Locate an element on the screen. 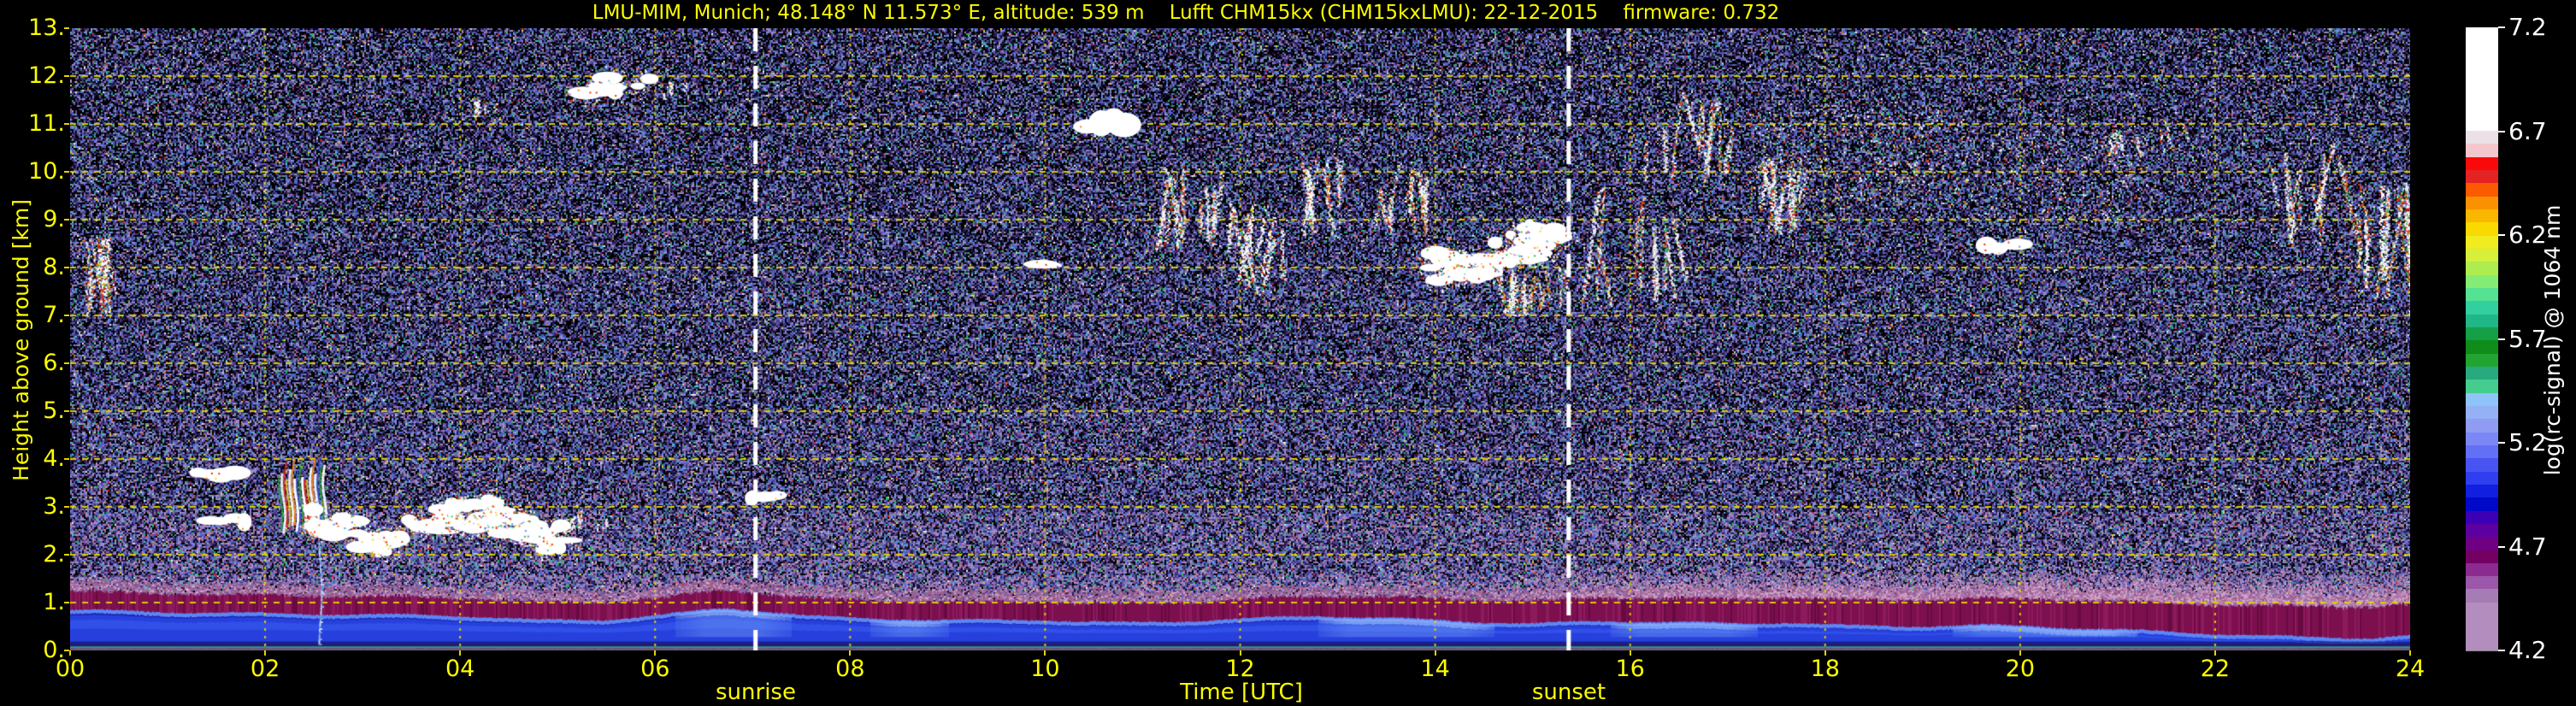 The height and width of the screenshot is (706, 2576). y-tick-label: 9. is located at coordinates (54, 219).